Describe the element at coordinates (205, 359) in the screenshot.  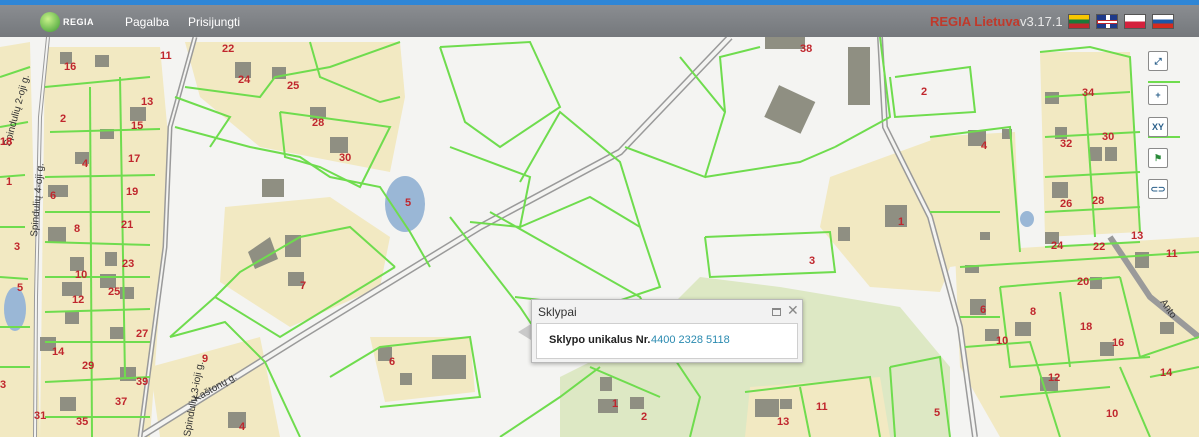
I see `parcel-number-label: 9` at that location.